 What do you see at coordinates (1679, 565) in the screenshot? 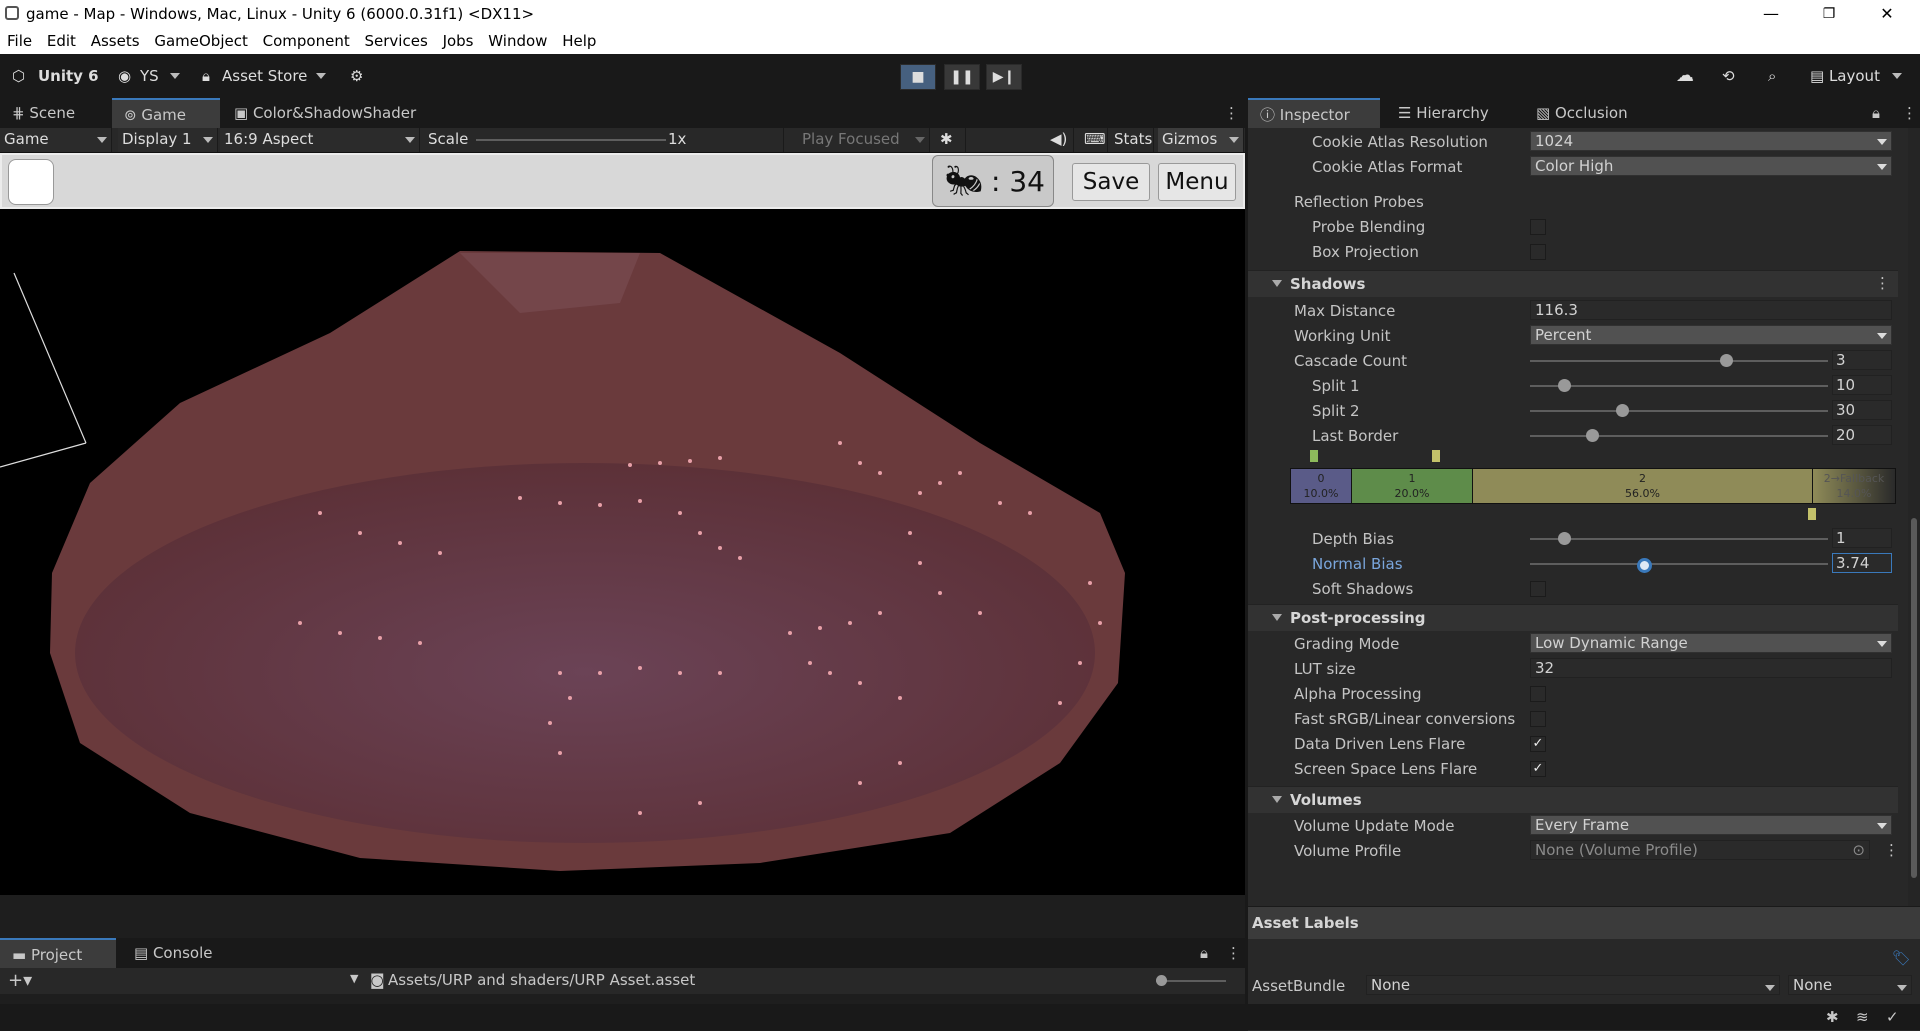
I see `normal-bias-slider` at bounding box center [1679, 565].